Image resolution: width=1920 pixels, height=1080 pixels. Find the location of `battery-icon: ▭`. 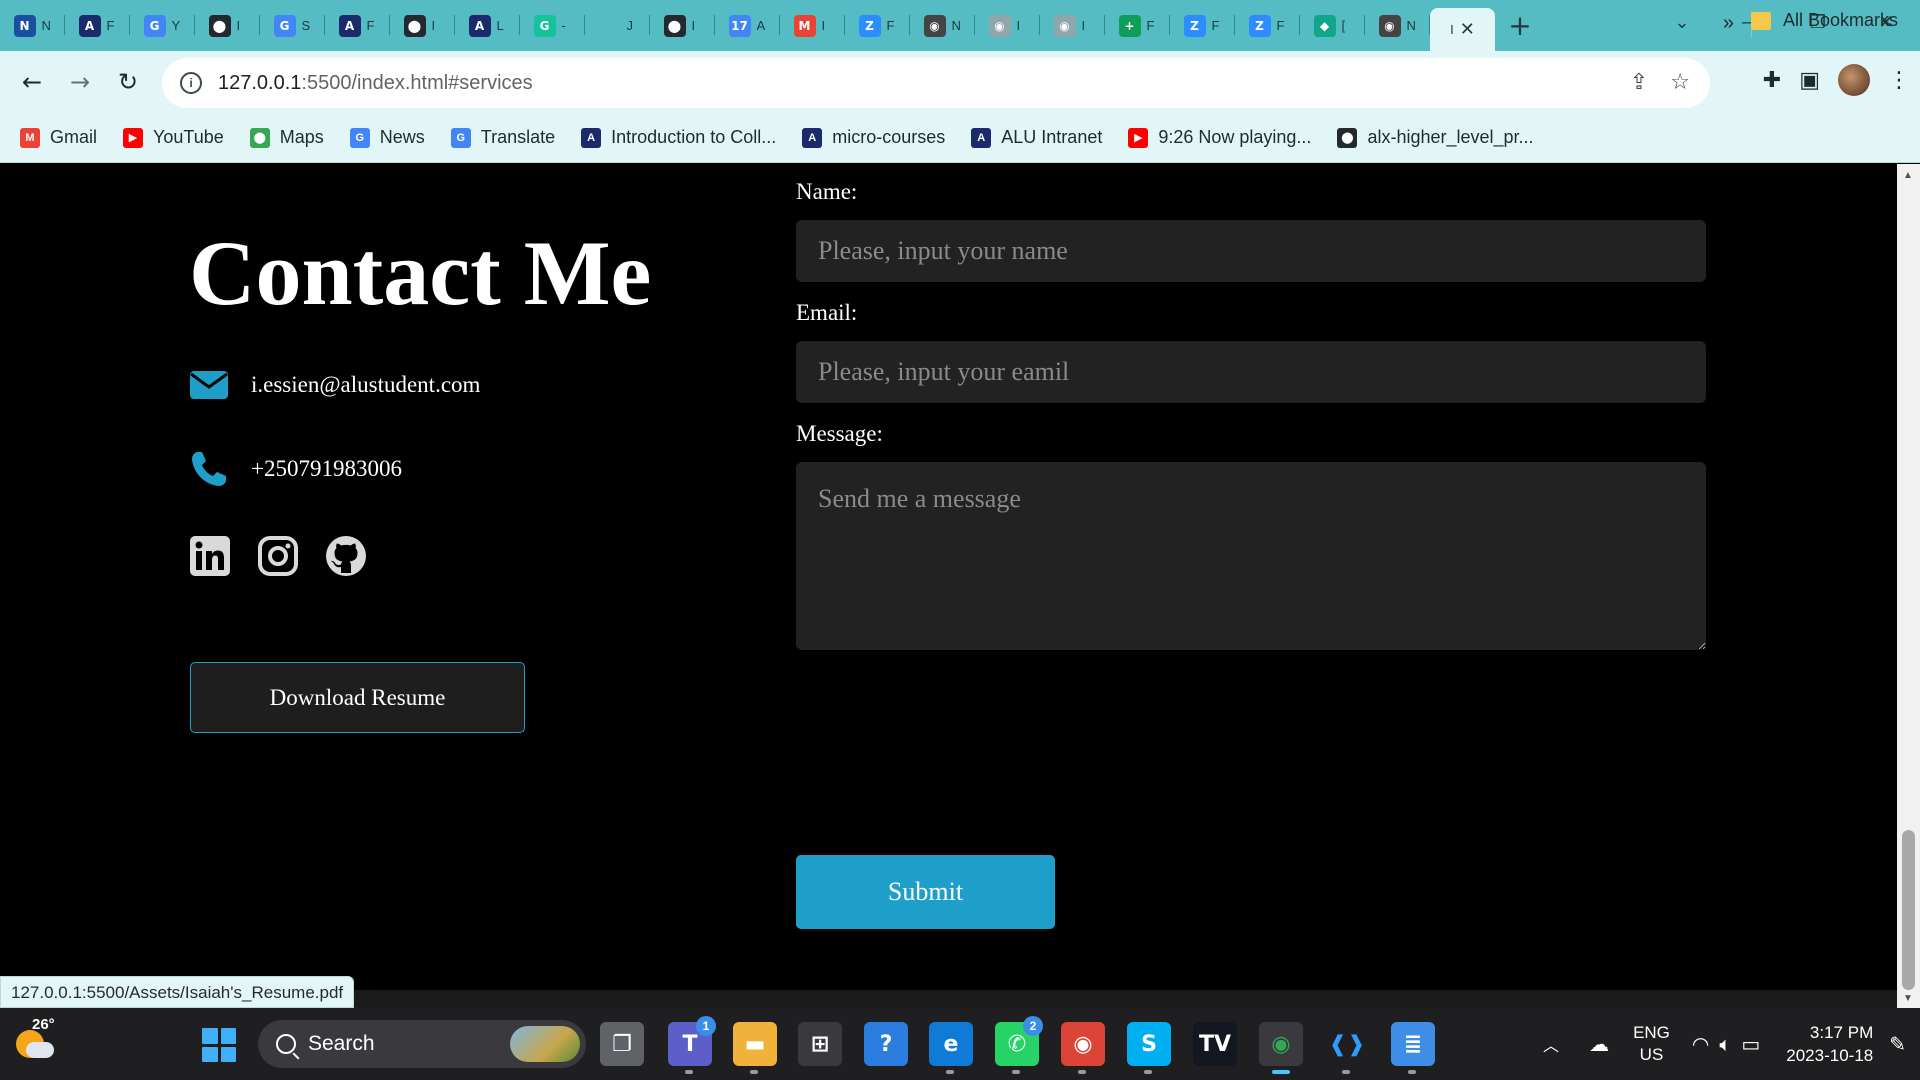

battery-icon: ▭ is located at coordinates (1750, 1044).